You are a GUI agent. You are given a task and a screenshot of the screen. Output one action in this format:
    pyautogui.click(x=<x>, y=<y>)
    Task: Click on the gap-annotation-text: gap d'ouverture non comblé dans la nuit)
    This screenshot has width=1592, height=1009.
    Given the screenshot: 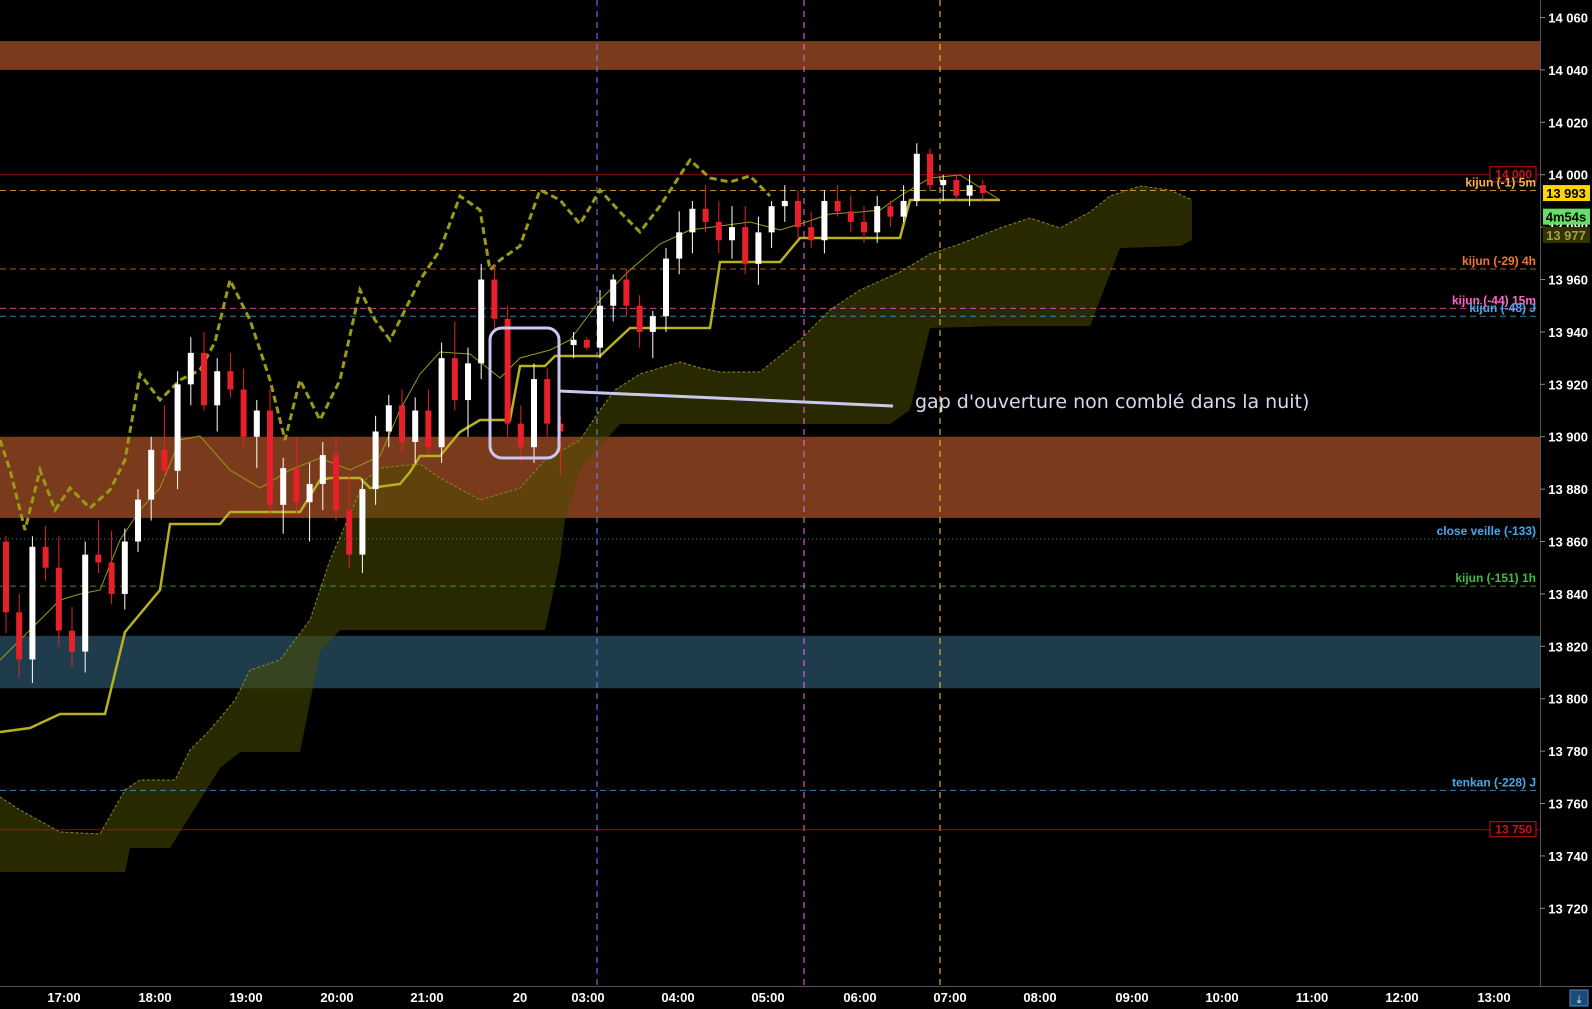 What is the action you would take?
    pyautogui.click(x=1112, y=402)
    